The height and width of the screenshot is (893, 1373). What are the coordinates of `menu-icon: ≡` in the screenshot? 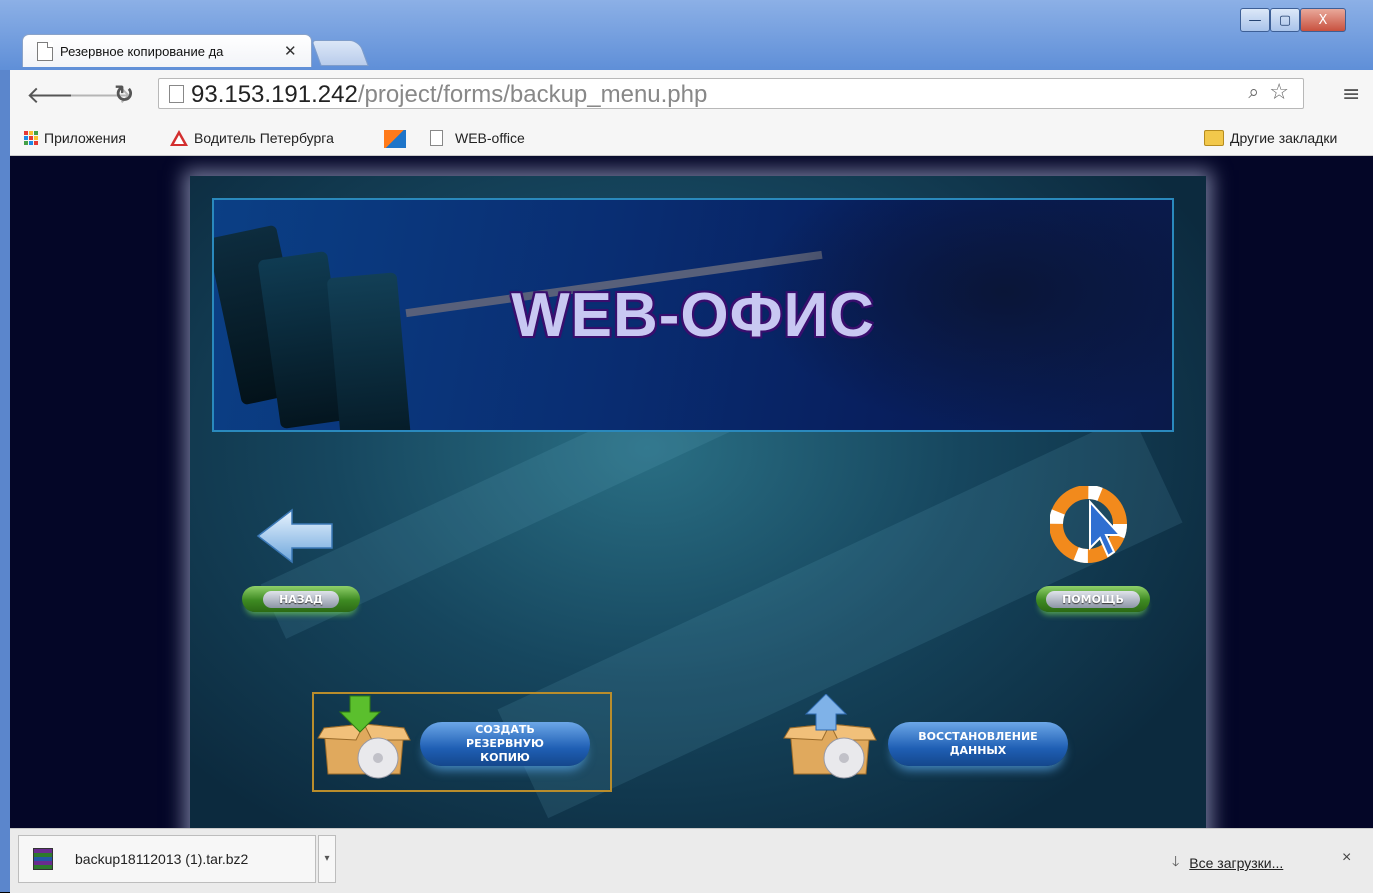 It's located at (1351, 94).